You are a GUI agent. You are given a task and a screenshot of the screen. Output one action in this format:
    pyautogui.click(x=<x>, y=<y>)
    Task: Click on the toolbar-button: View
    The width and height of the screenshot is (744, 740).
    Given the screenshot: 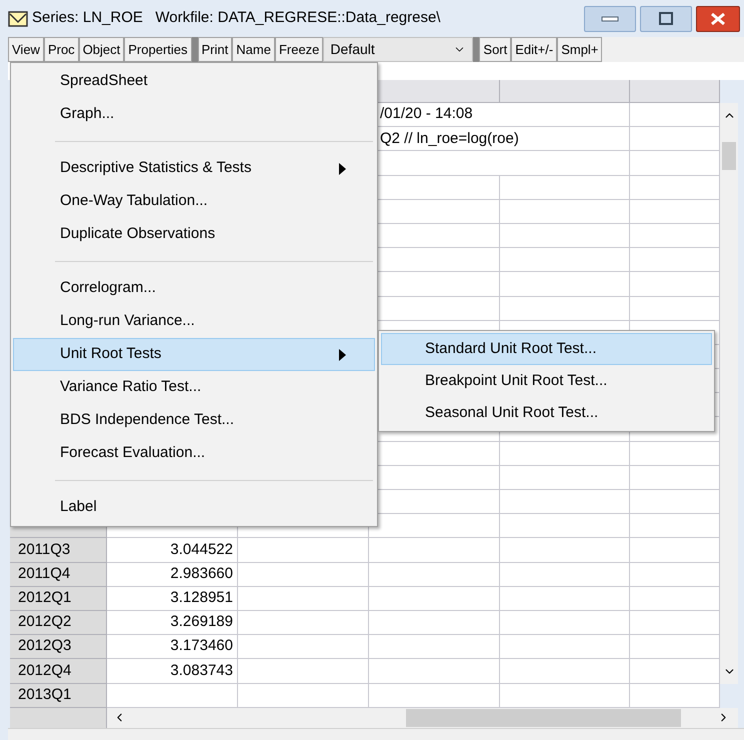 What is the action you would take?
    pyautogui.click(x=26, y=49)
    